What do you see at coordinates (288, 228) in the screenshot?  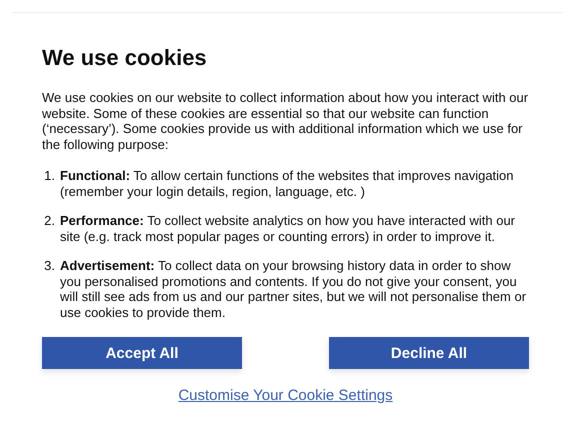 I see `purpose-text: Performance: To collect website analytics on how you have interacted with our site (e.g. track most popular pages or counting errors) in order to improve it.` at bounding box center [288, 228].